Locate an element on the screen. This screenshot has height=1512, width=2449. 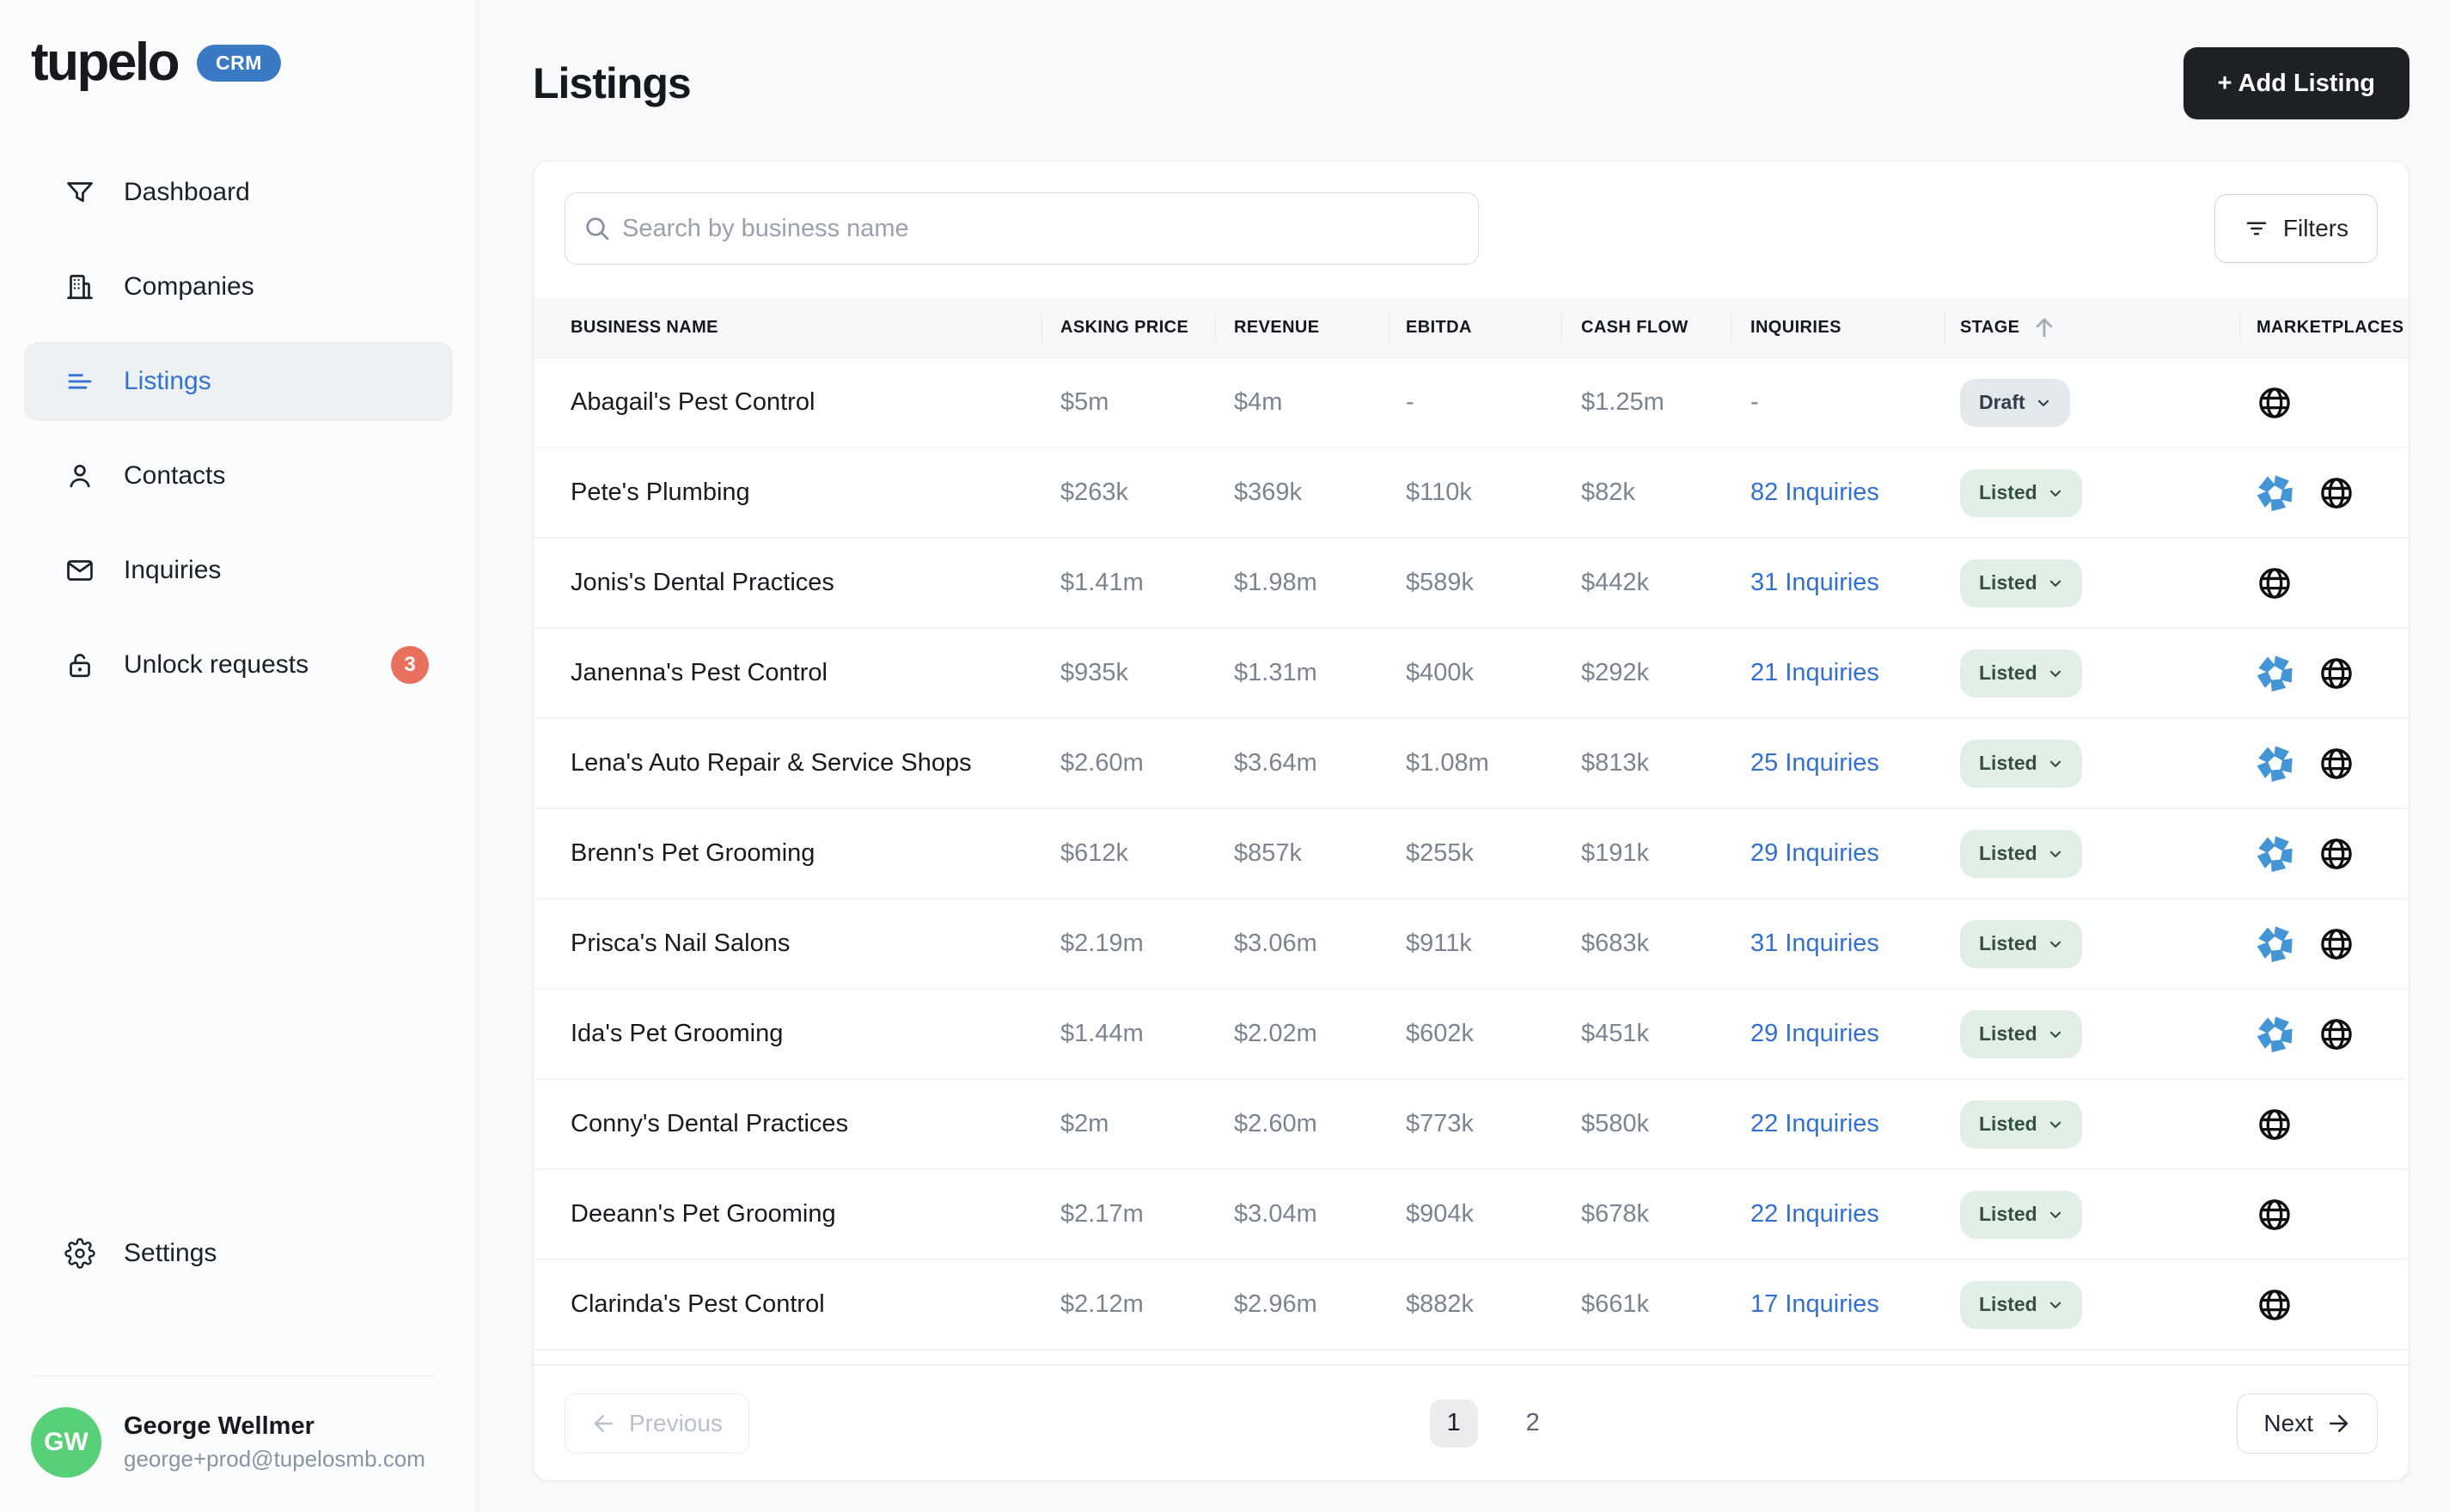
add-listing-button: + Add Listing is located at coordinates (2296, 83).